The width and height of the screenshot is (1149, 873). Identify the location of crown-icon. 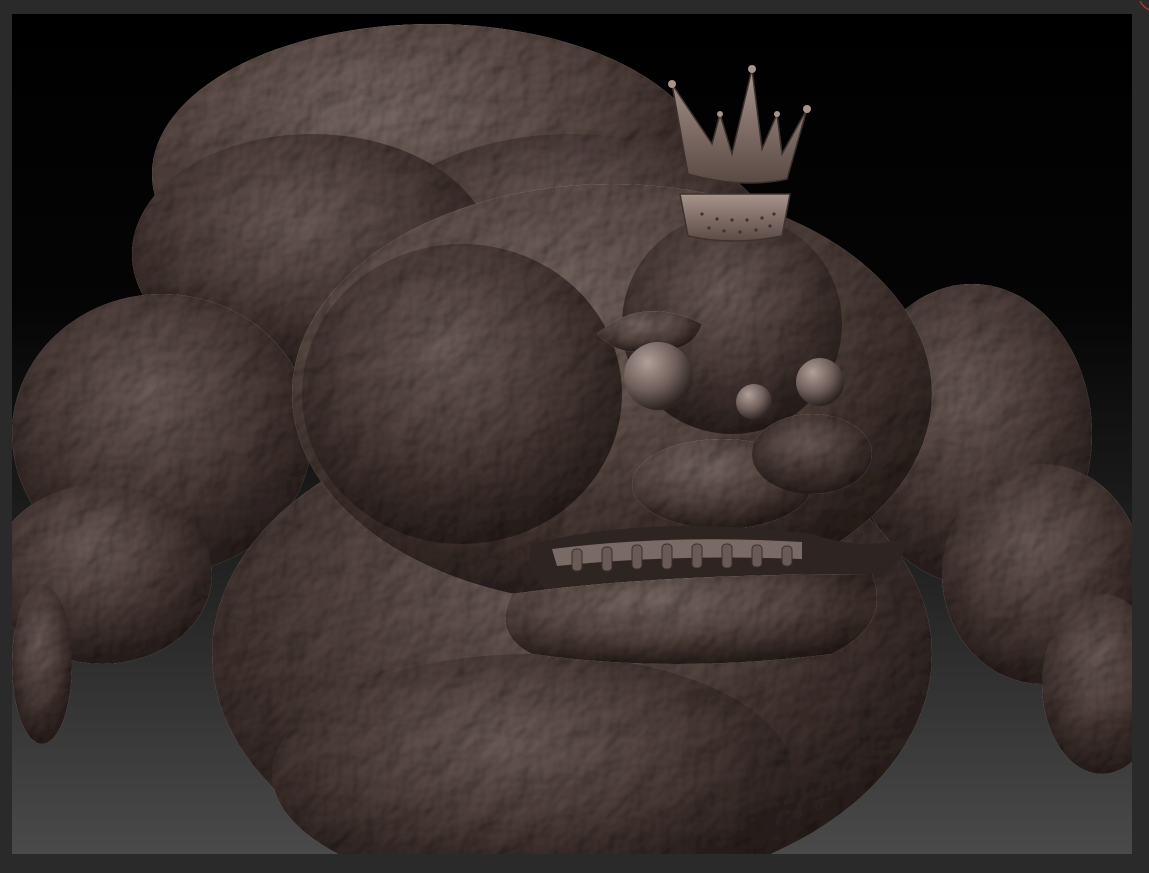
(739, 153).